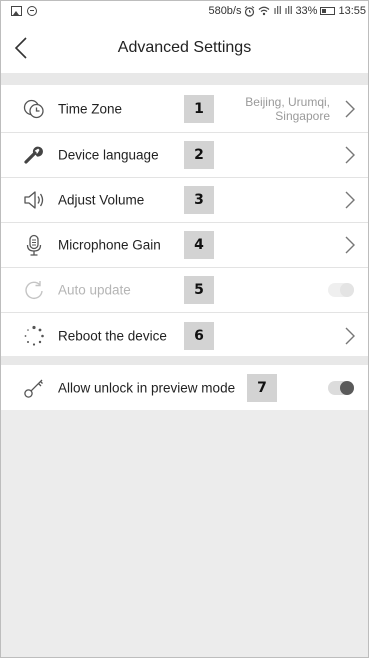 The width and height of the screenshot is (369, 658). I want to click on setting-row-adjust-volume: Adjust Volume 3, so click(184, 200).